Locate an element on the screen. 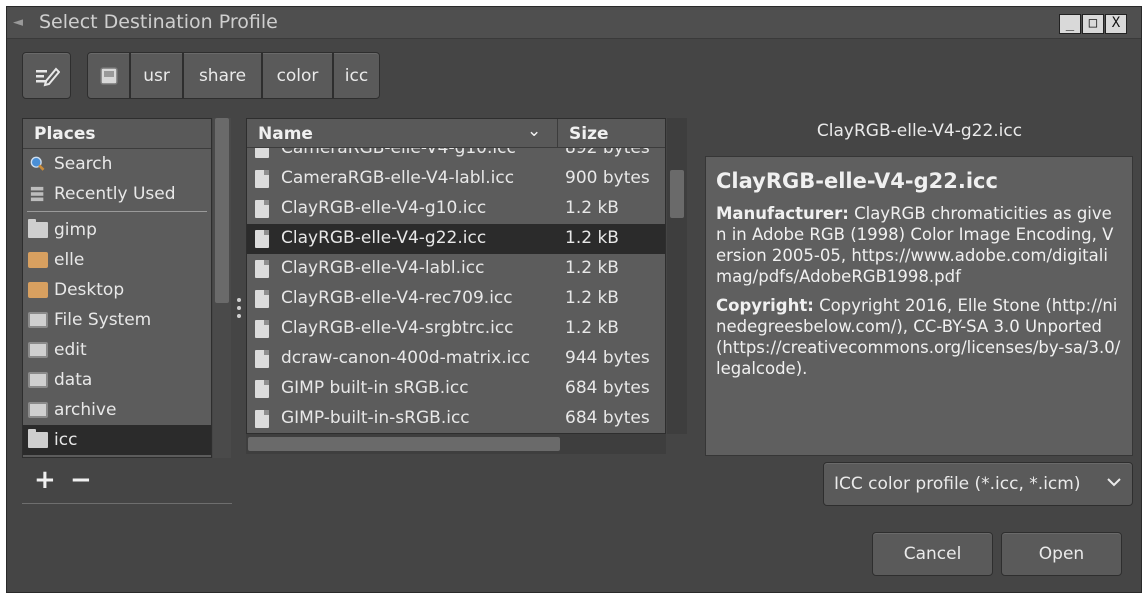 This screenshot has height=593, width=1142. path-color-button: color is located at coordinates (297, 75).